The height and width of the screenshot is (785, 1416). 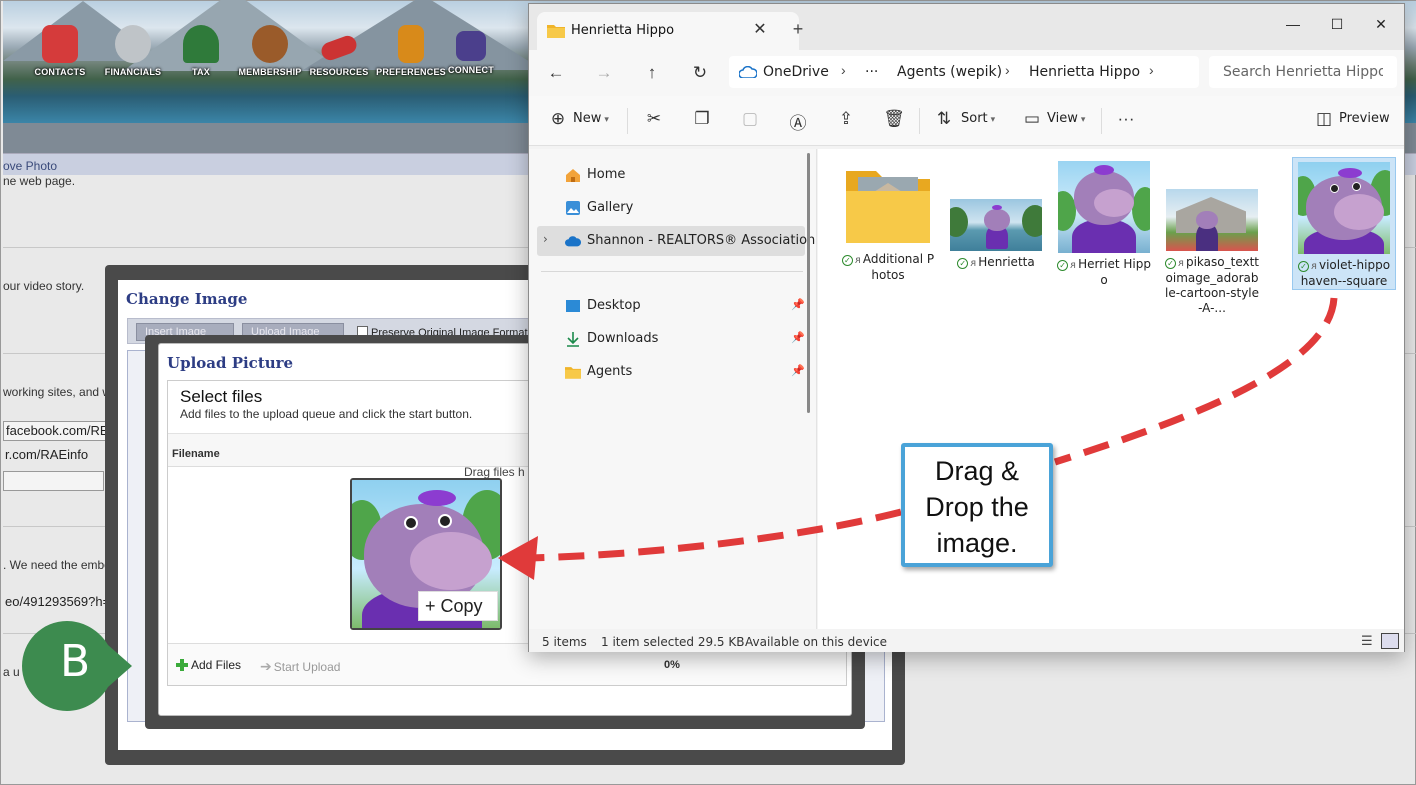 What do you see at coordinates (1293, 24) in the screenshot?
I see `minimize-icon: —` at bounding box center [1293, 24].